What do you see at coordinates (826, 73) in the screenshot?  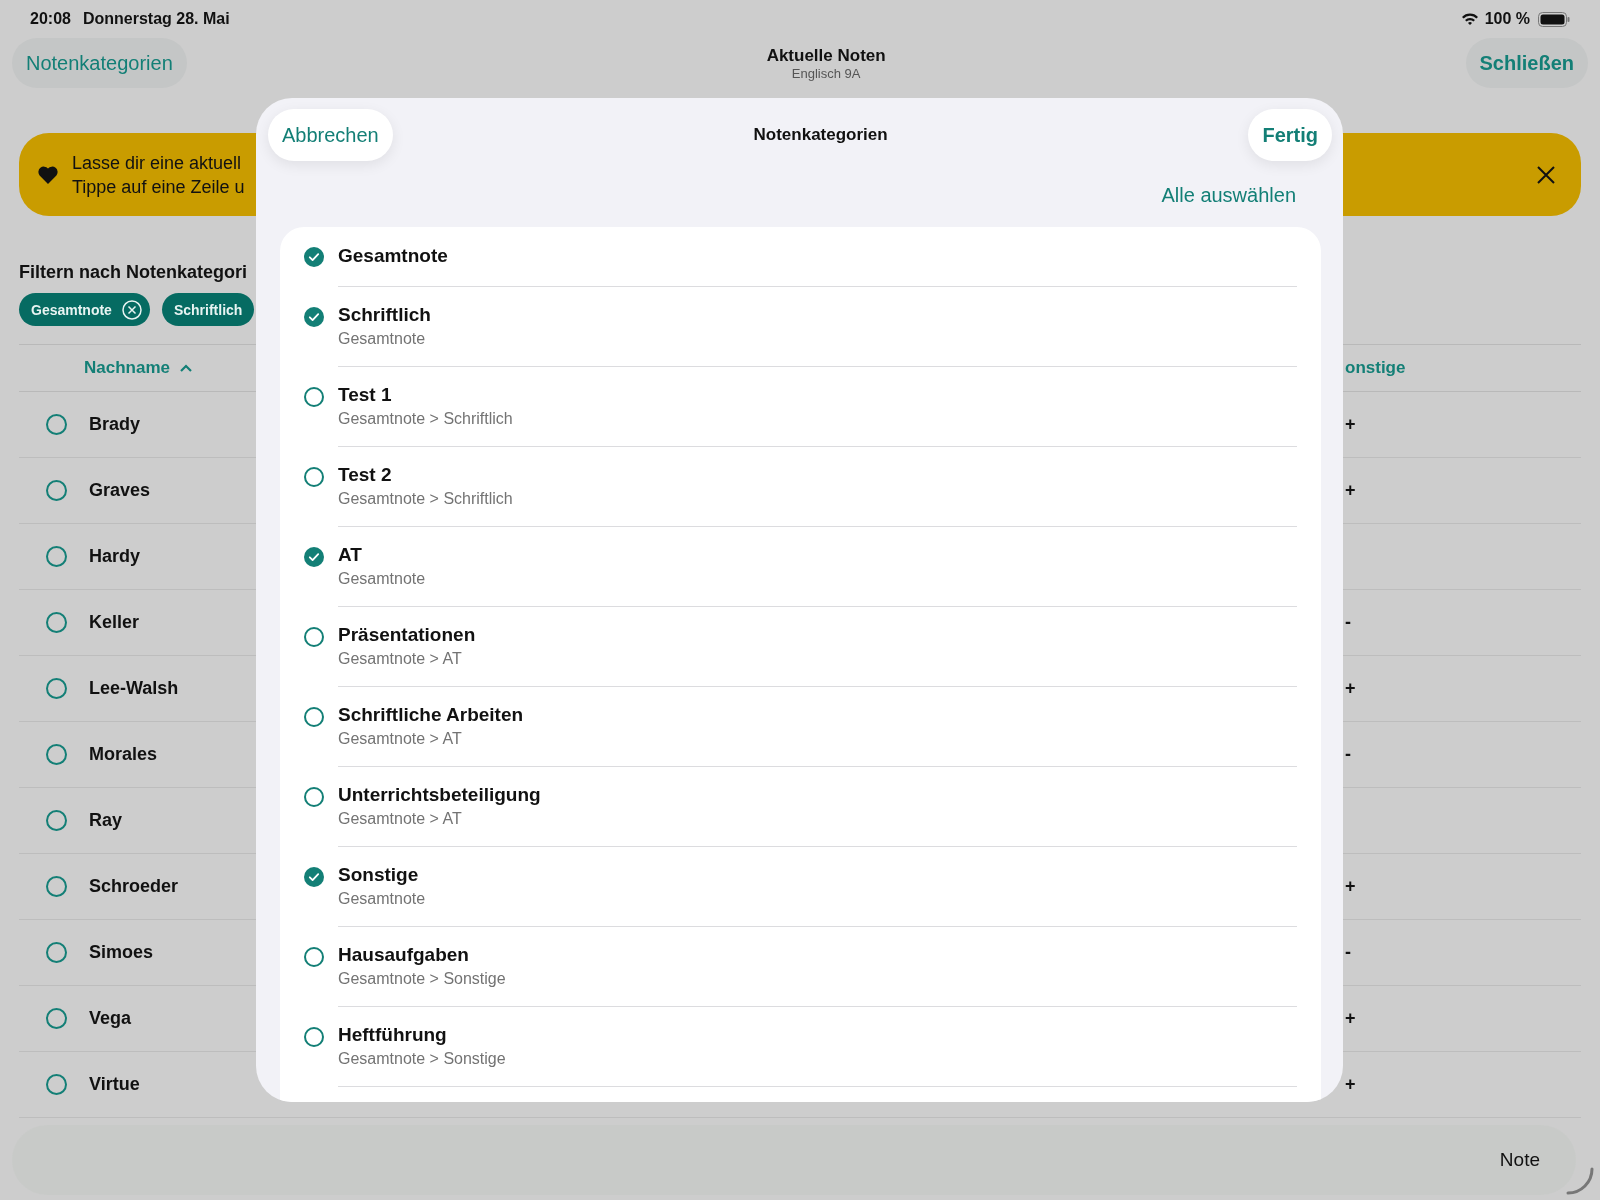 I see `nav-subtitle: Englisch 9A` at bounding box center [826, 73].